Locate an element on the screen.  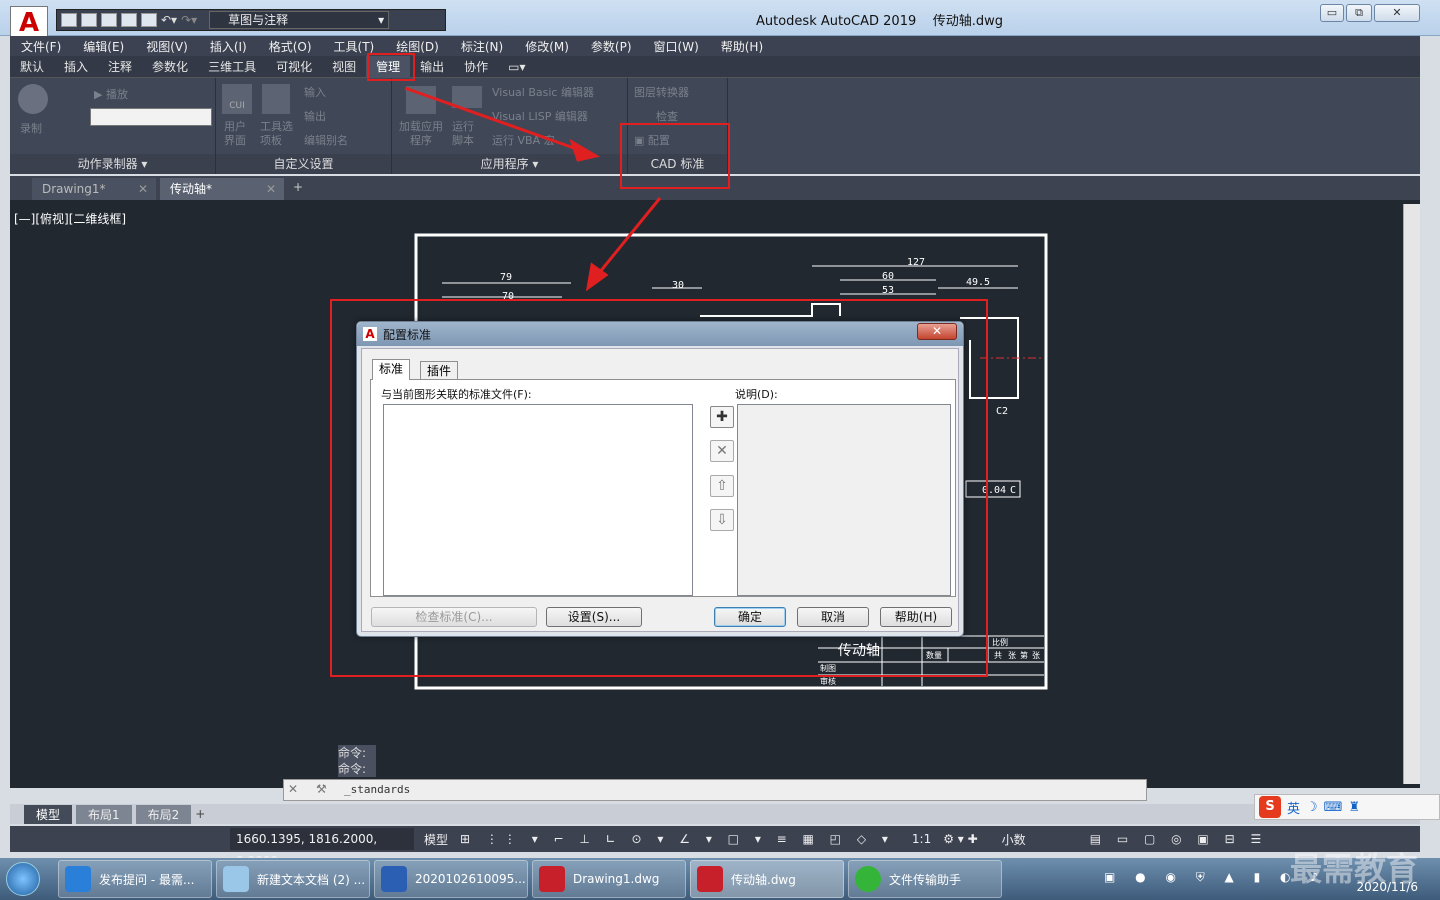
command-history: 命令: 命令: is located at coordinates (357, 761).